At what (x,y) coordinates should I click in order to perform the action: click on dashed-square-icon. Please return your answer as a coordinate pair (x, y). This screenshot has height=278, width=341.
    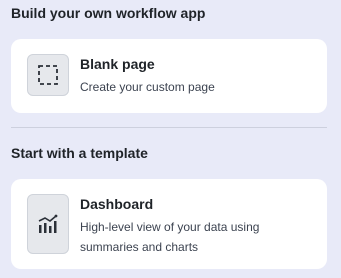
    Looking at the image, I should click on (48, 75).